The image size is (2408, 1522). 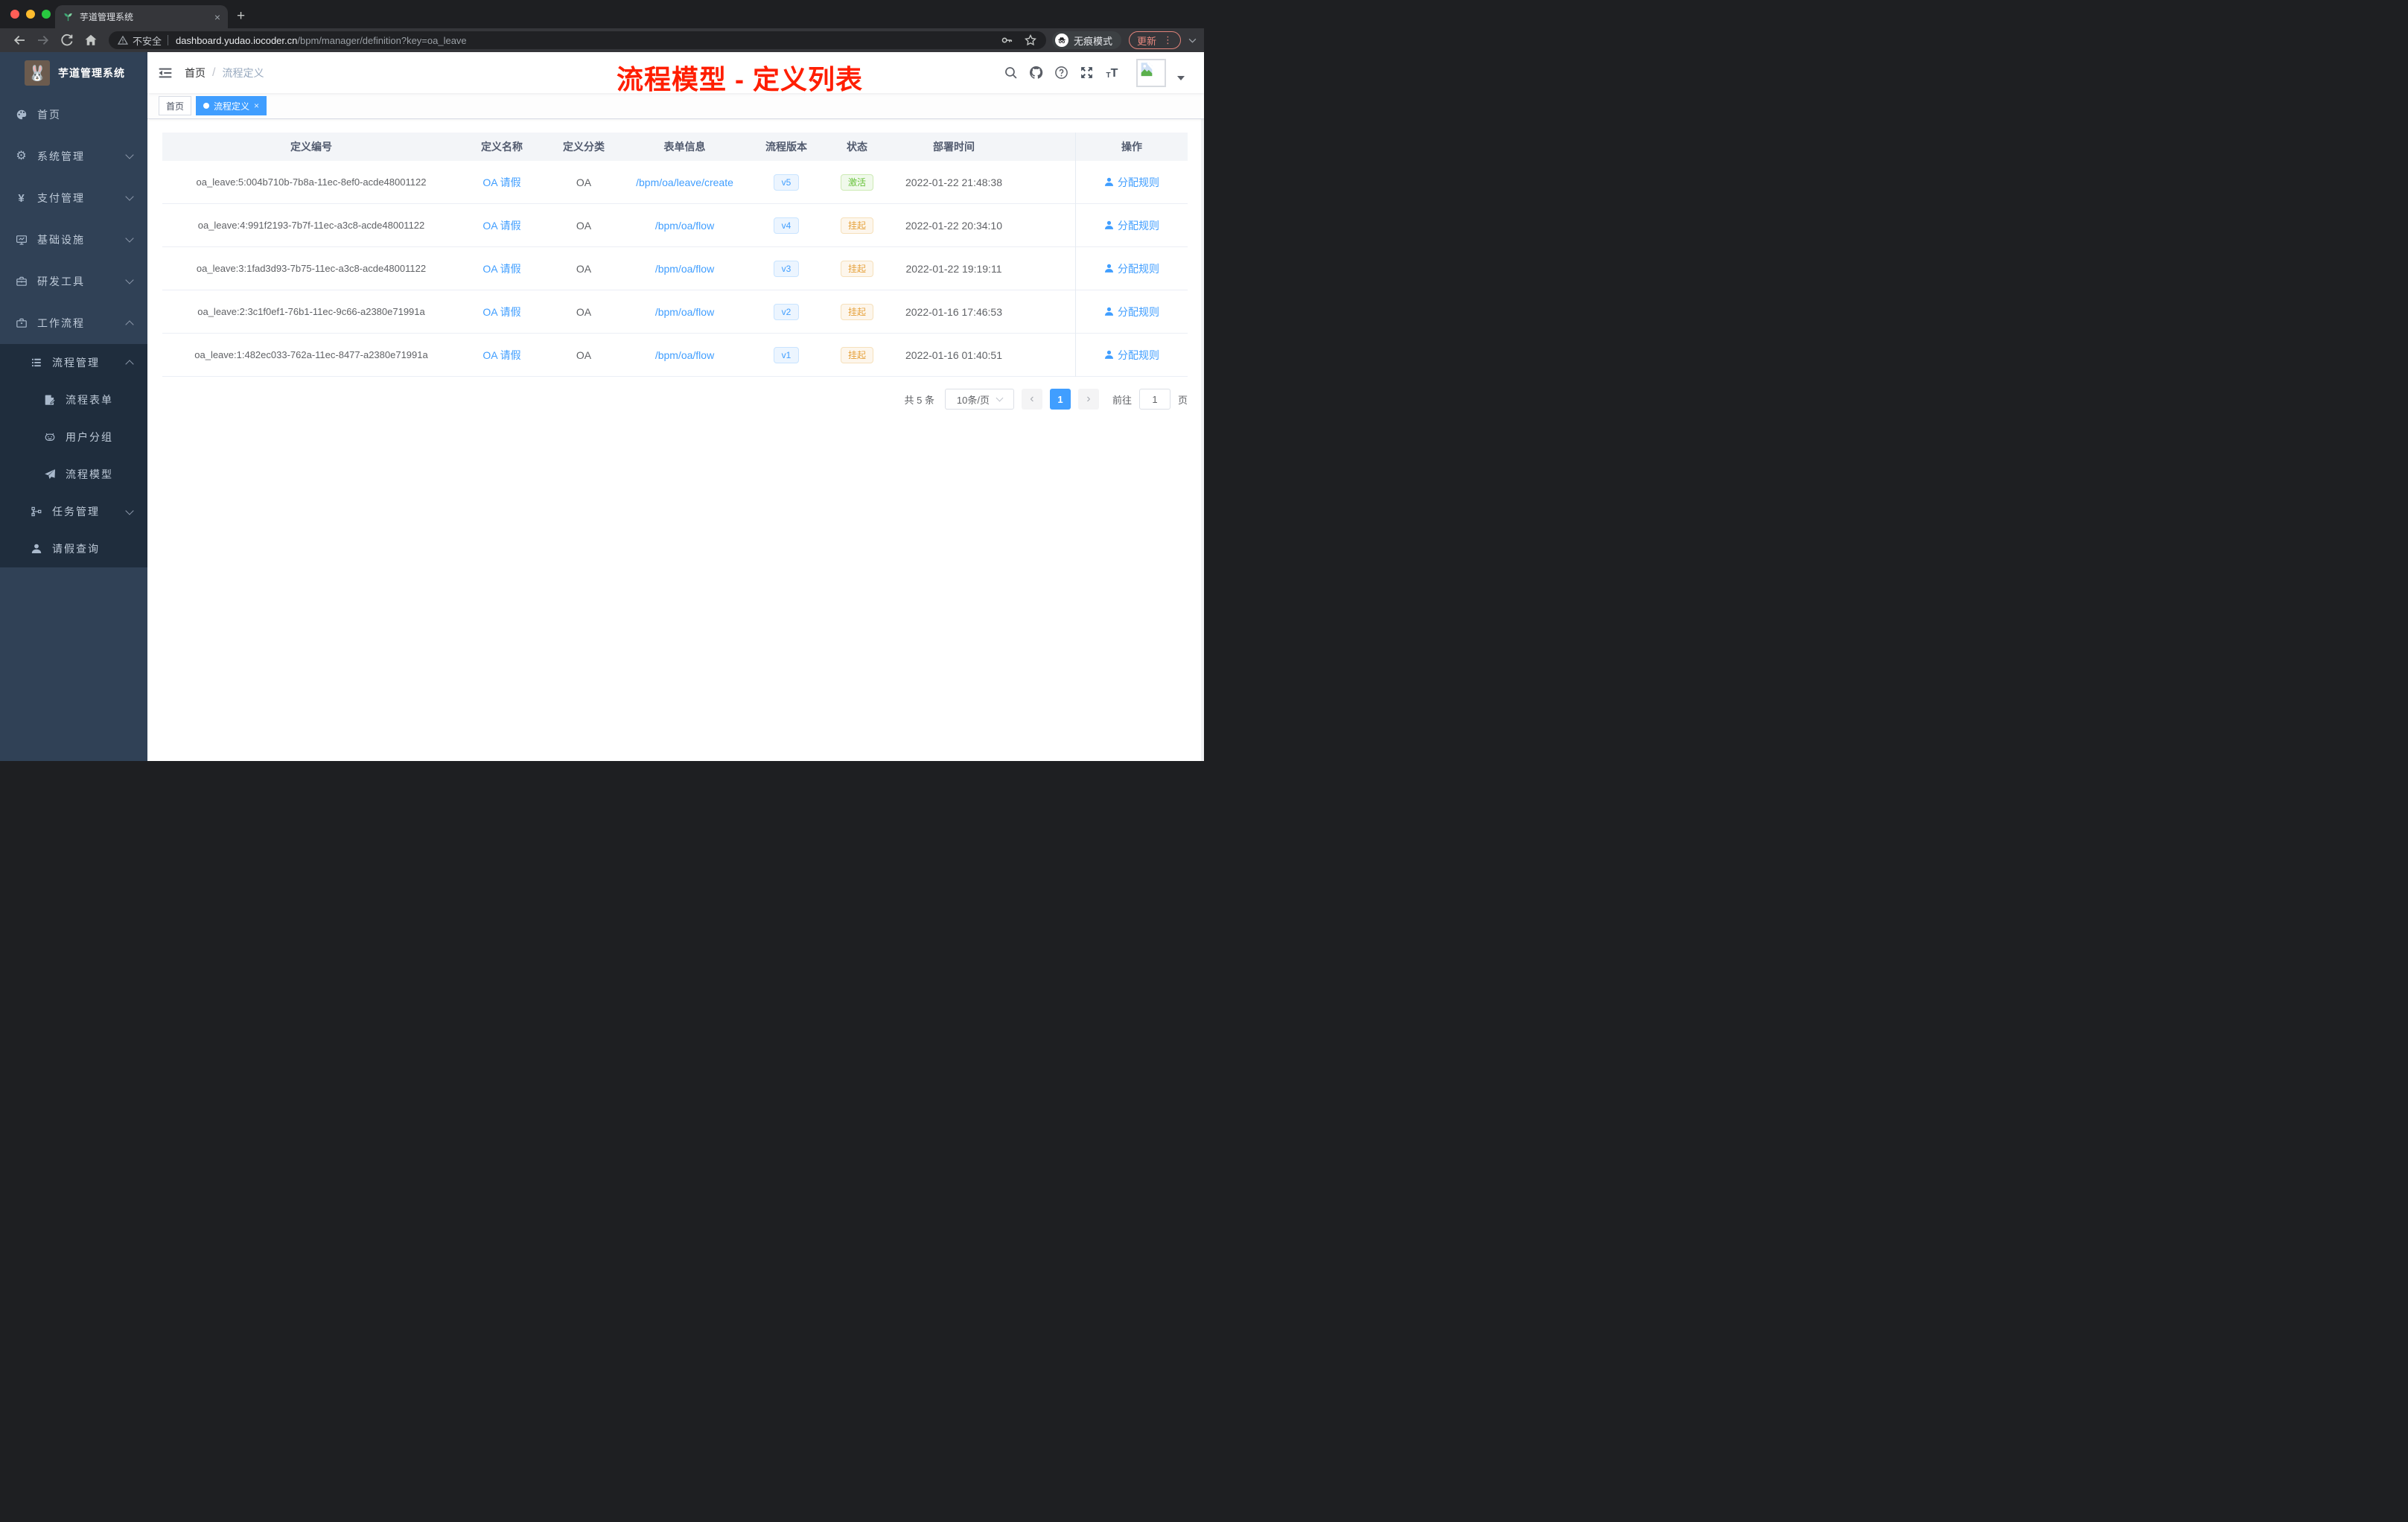 What do you see at coordinates (43, 40) in the screenshot?
I see `forward-icon` at bounding box center [43, 40].